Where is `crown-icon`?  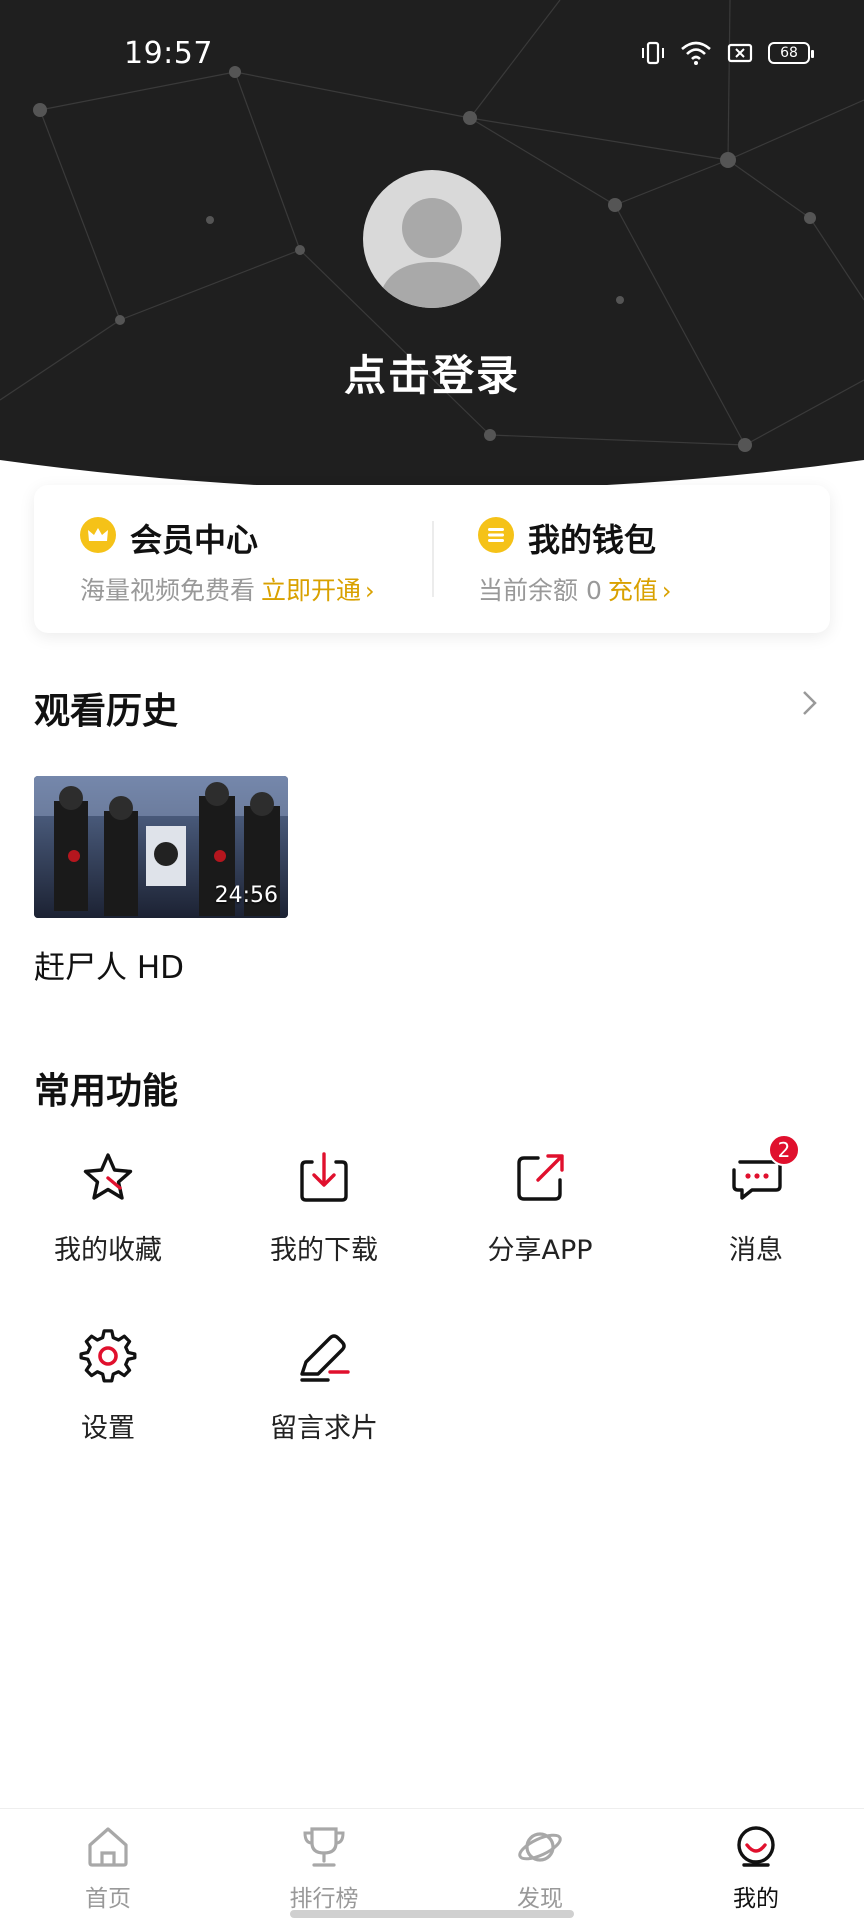
crown-icon is located at coordinates (98, 535).